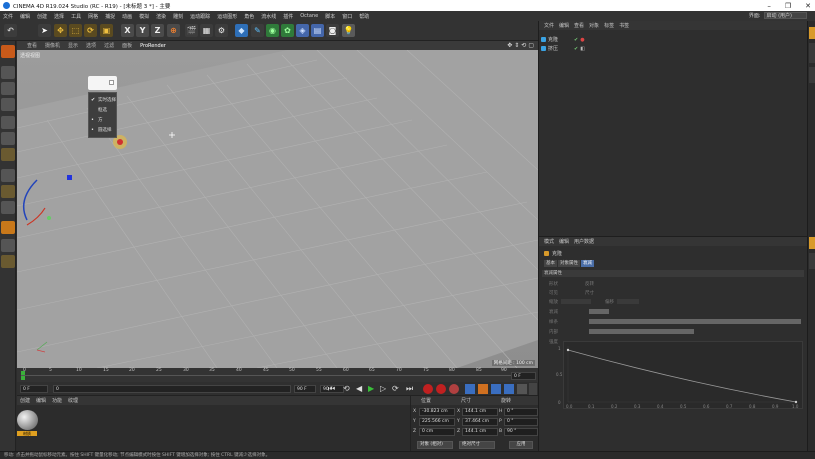 The height and width of the screenshot is (459, 815). Describe the element at coordinates (102, 110) in the screenshot. I see `context-menu-item: 框选` at that location.